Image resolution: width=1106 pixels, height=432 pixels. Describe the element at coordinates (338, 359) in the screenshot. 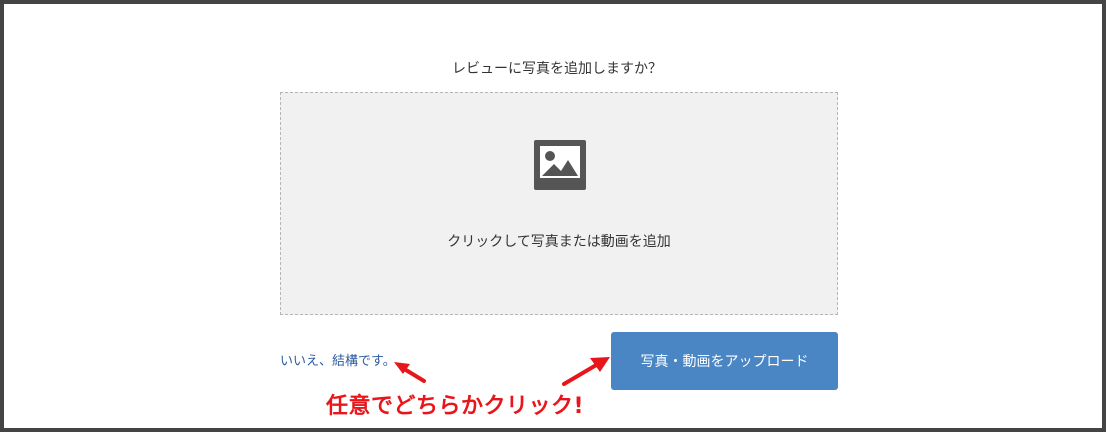

I see `no-thanks-link: いいえ、結構です。` at that location.